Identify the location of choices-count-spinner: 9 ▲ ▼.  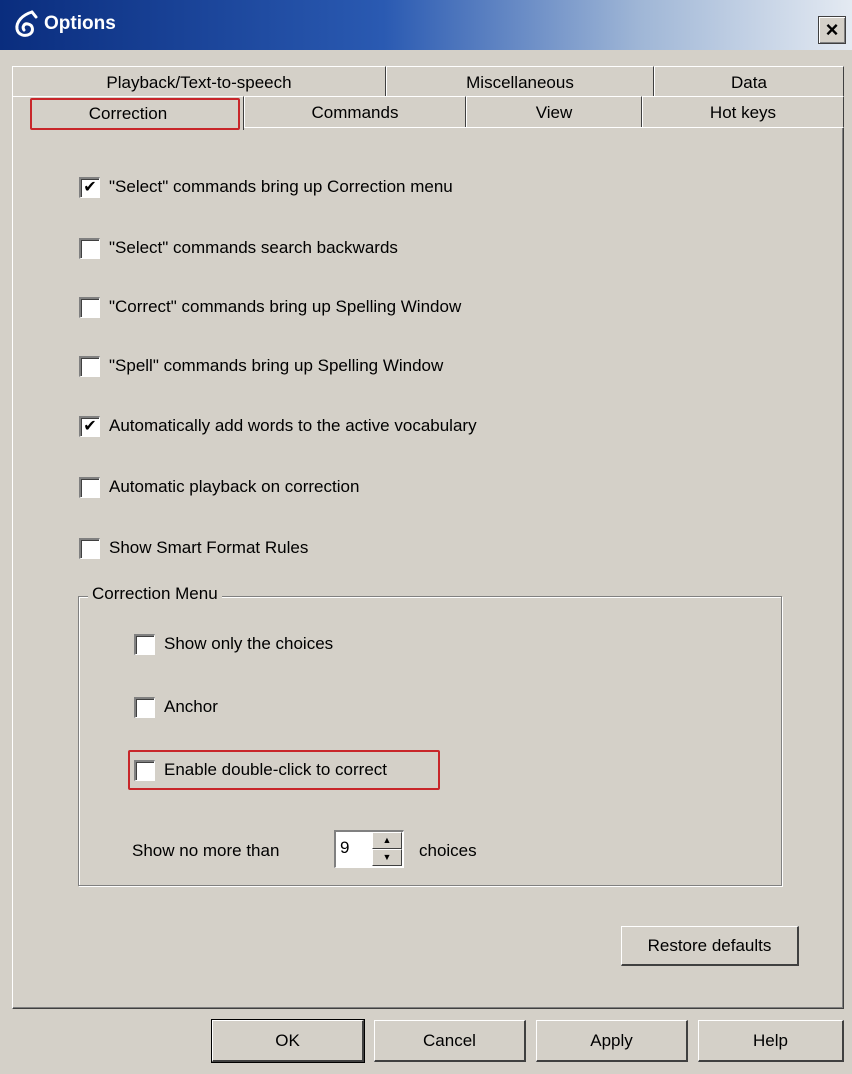
(369, 849).